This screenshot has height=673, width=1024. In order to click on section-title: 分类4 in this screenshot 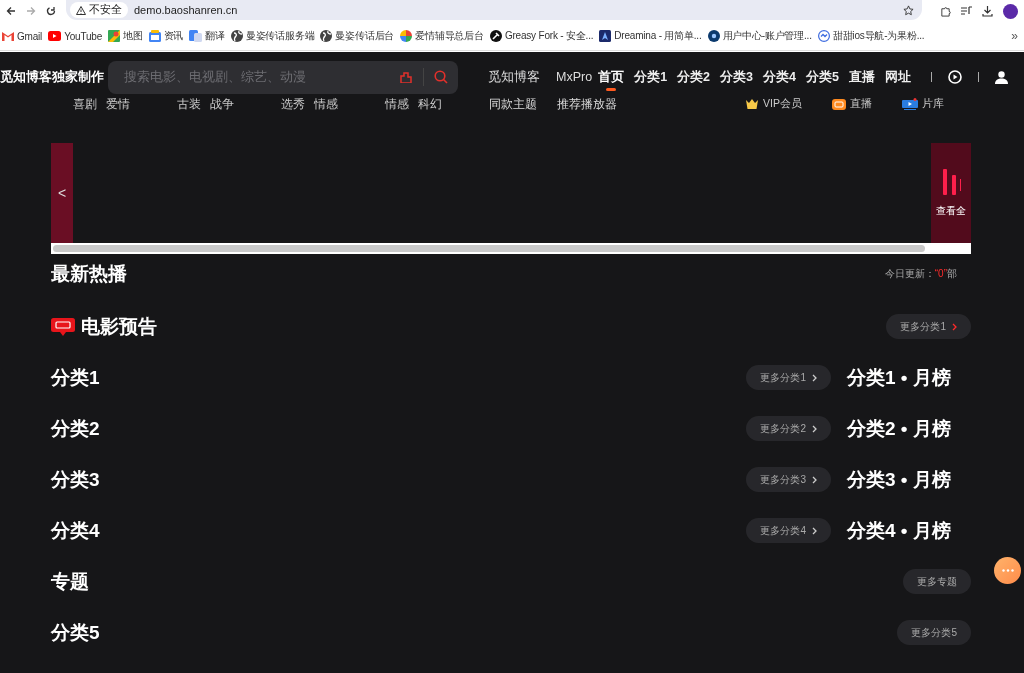, I will do `click(75, 530)`.